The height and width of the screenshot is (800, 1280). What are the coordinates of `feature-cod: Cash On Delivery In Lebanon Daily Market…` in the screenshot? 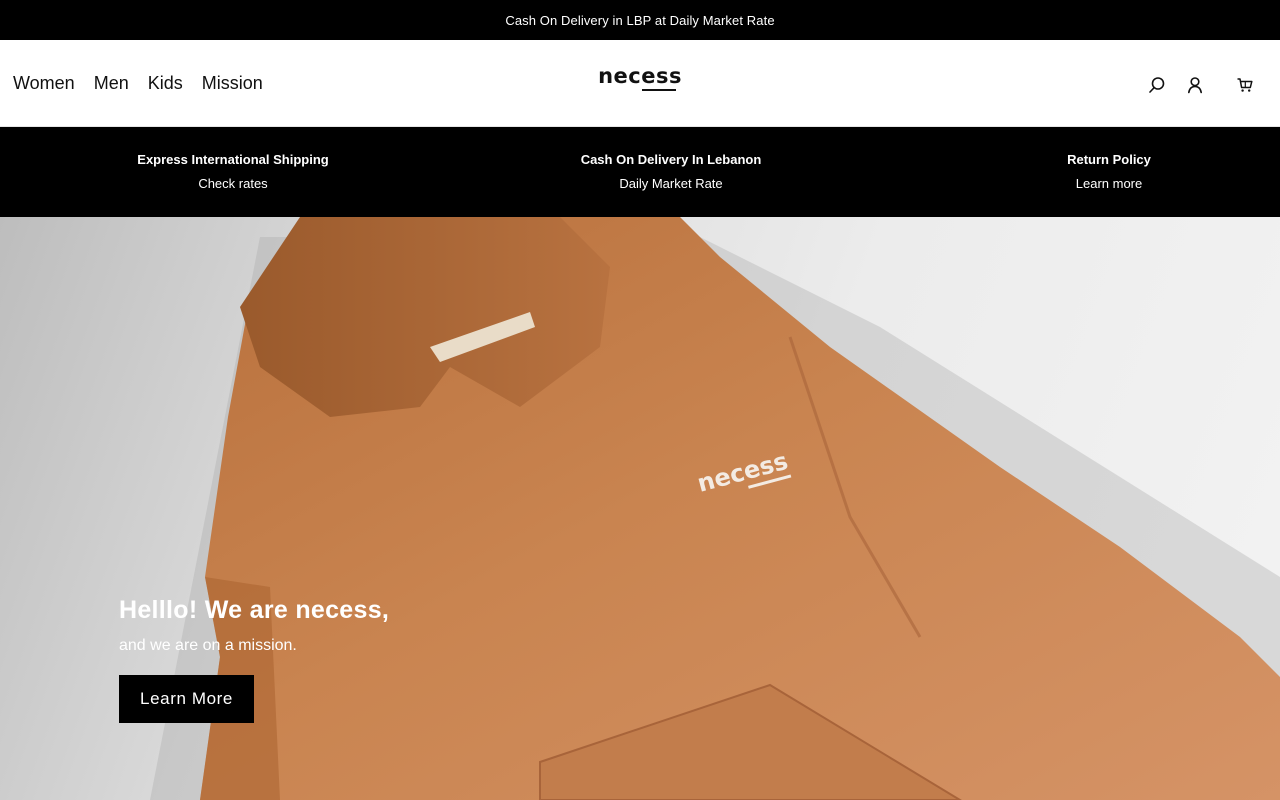 It's located at (671, 172).